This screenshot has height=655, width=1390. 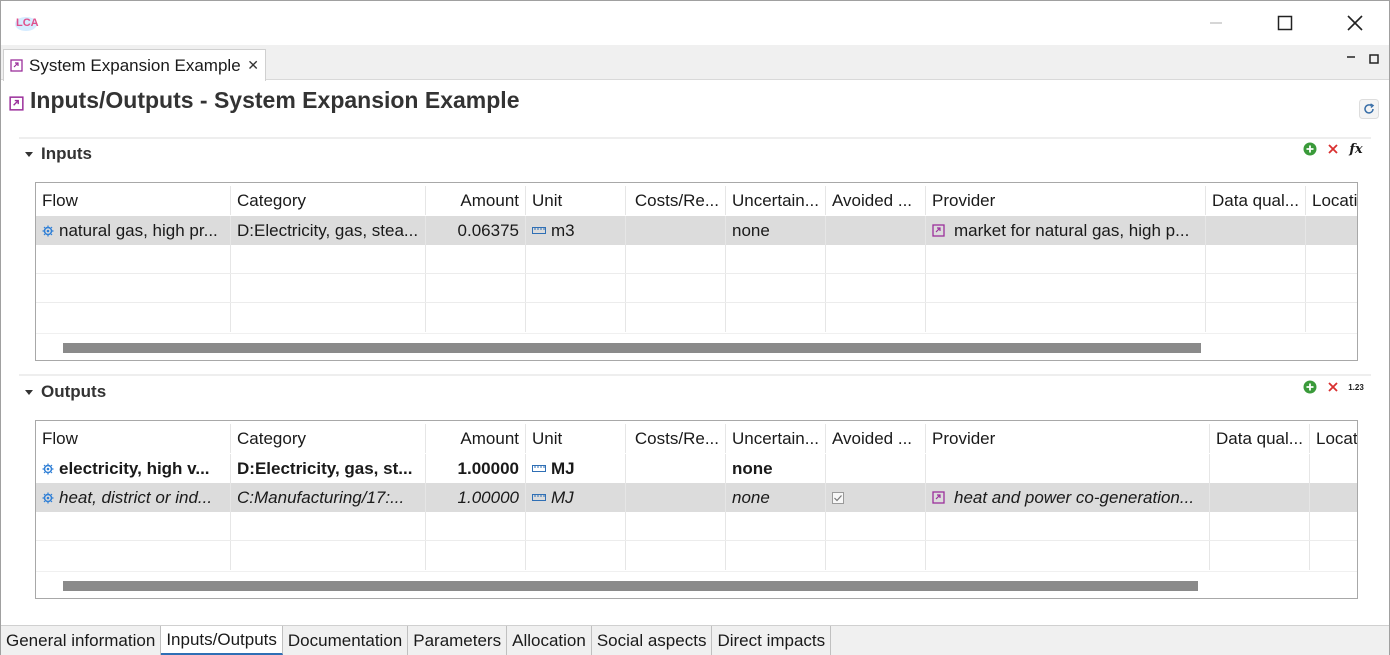 What do you see at coordinates (1369, 109) in the screenshot?
I see `refresh-icon` at bounding box center [1369, 109].